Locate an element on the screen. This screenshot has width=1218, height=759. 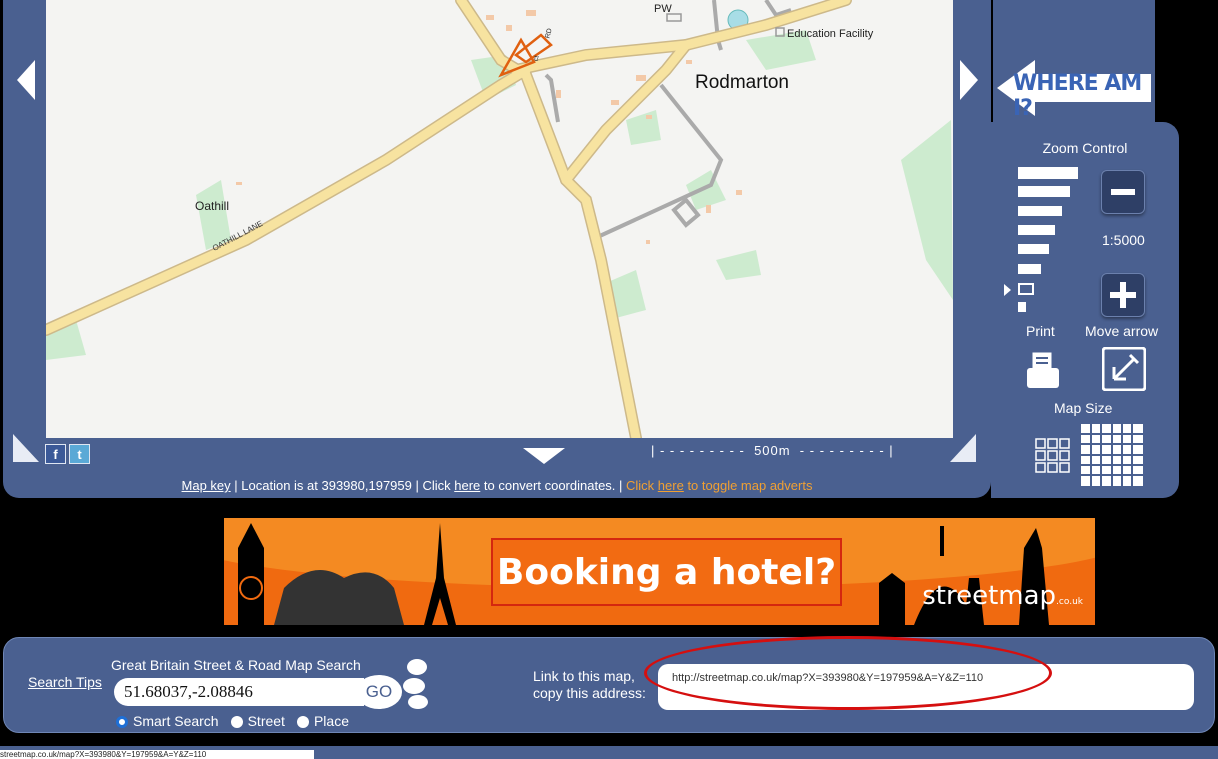
where-am-i-label: WHERE AM I? is located at coordinates (1077, 96).